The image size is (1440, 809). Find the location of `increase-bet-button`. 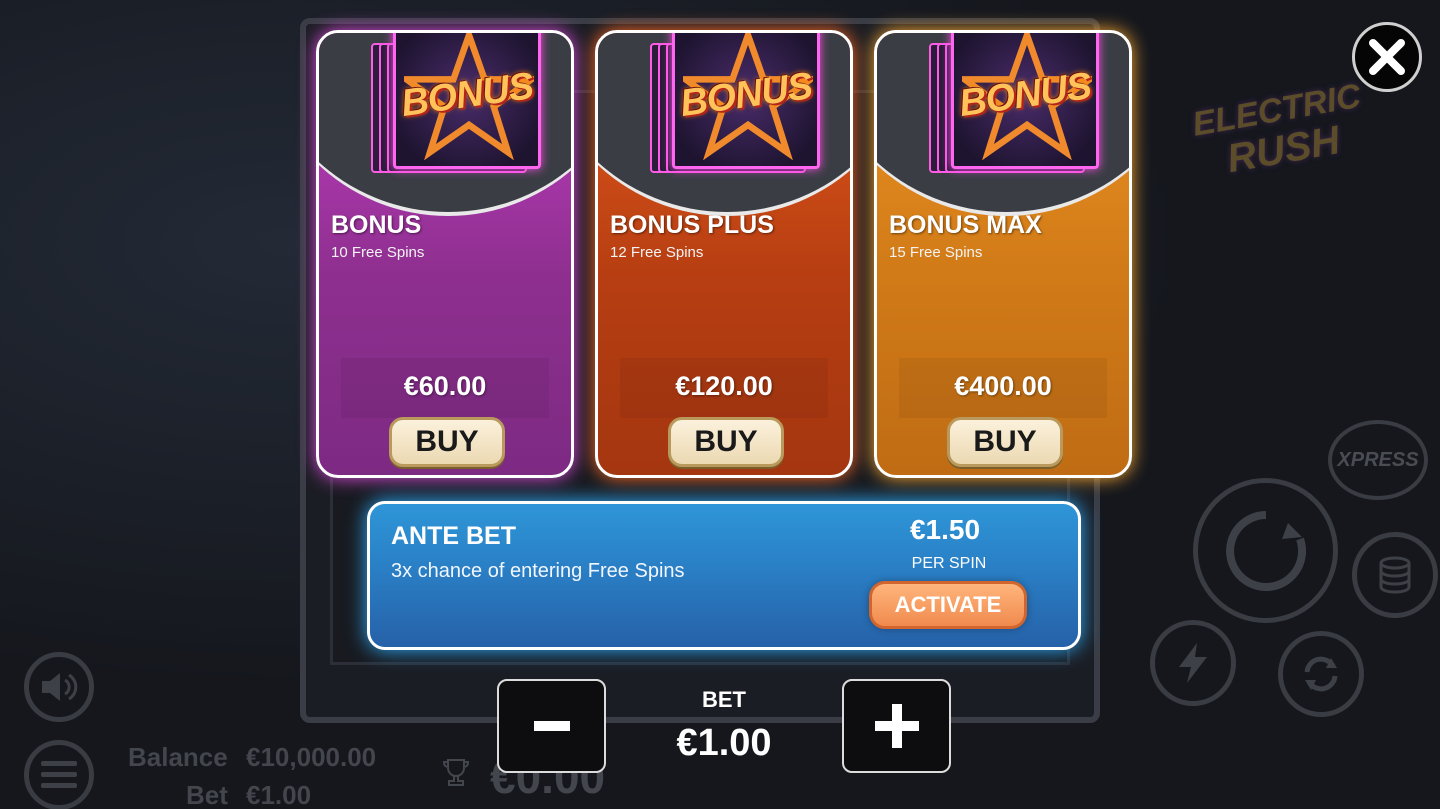

increase-bet-button is located at coordinates (896, 726).